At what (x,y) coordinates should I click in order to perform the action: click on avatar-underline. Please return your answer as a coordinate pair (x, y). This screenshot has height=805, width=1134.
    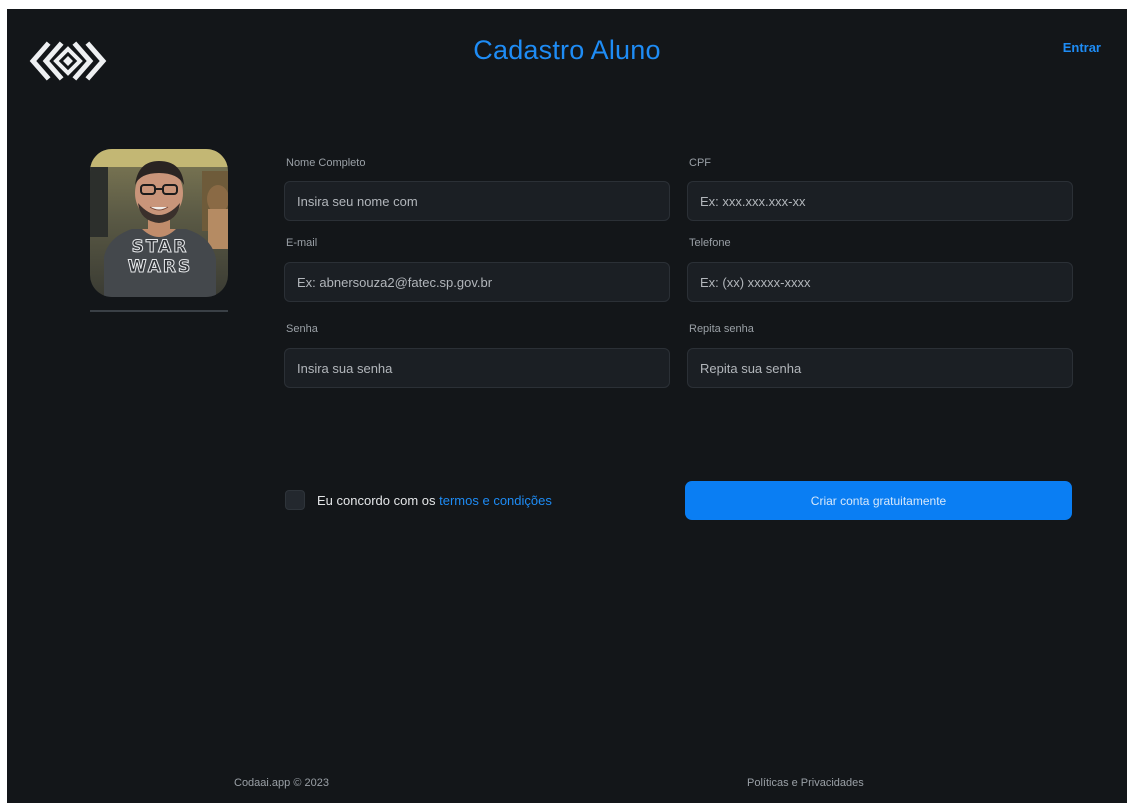
    Looking at the image, I should click on (159, 311).